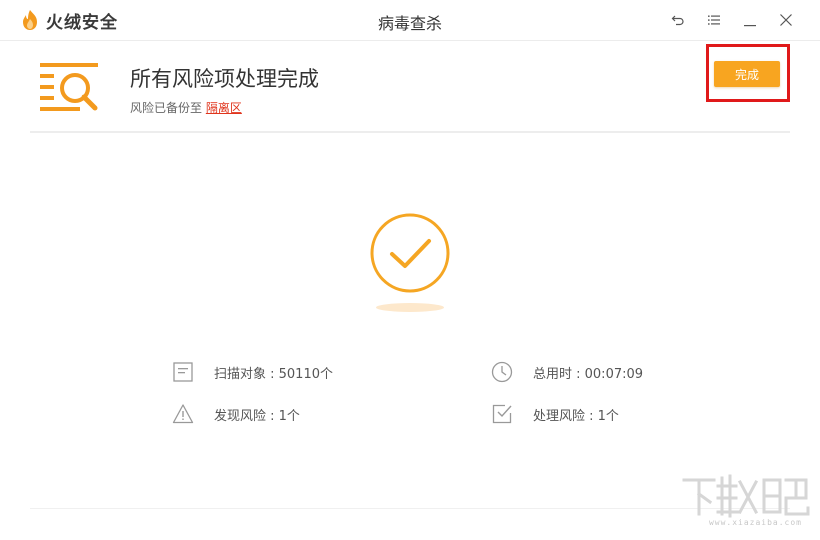 Image resolution: width=820 pixels, height=540 pixels. I want to click on check-shadow, so click(410, 307).